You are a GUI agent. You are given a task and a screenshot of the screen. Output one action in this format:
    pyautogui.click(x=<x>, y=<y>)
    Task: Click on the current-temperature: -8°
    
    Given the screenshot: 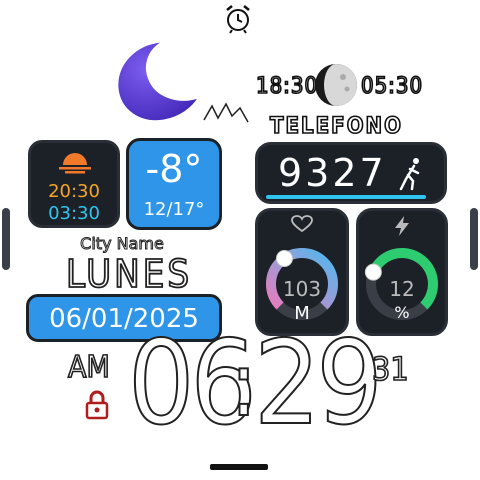 What is the action you would take?
    pyautogui.click(x=174, y=169)
    